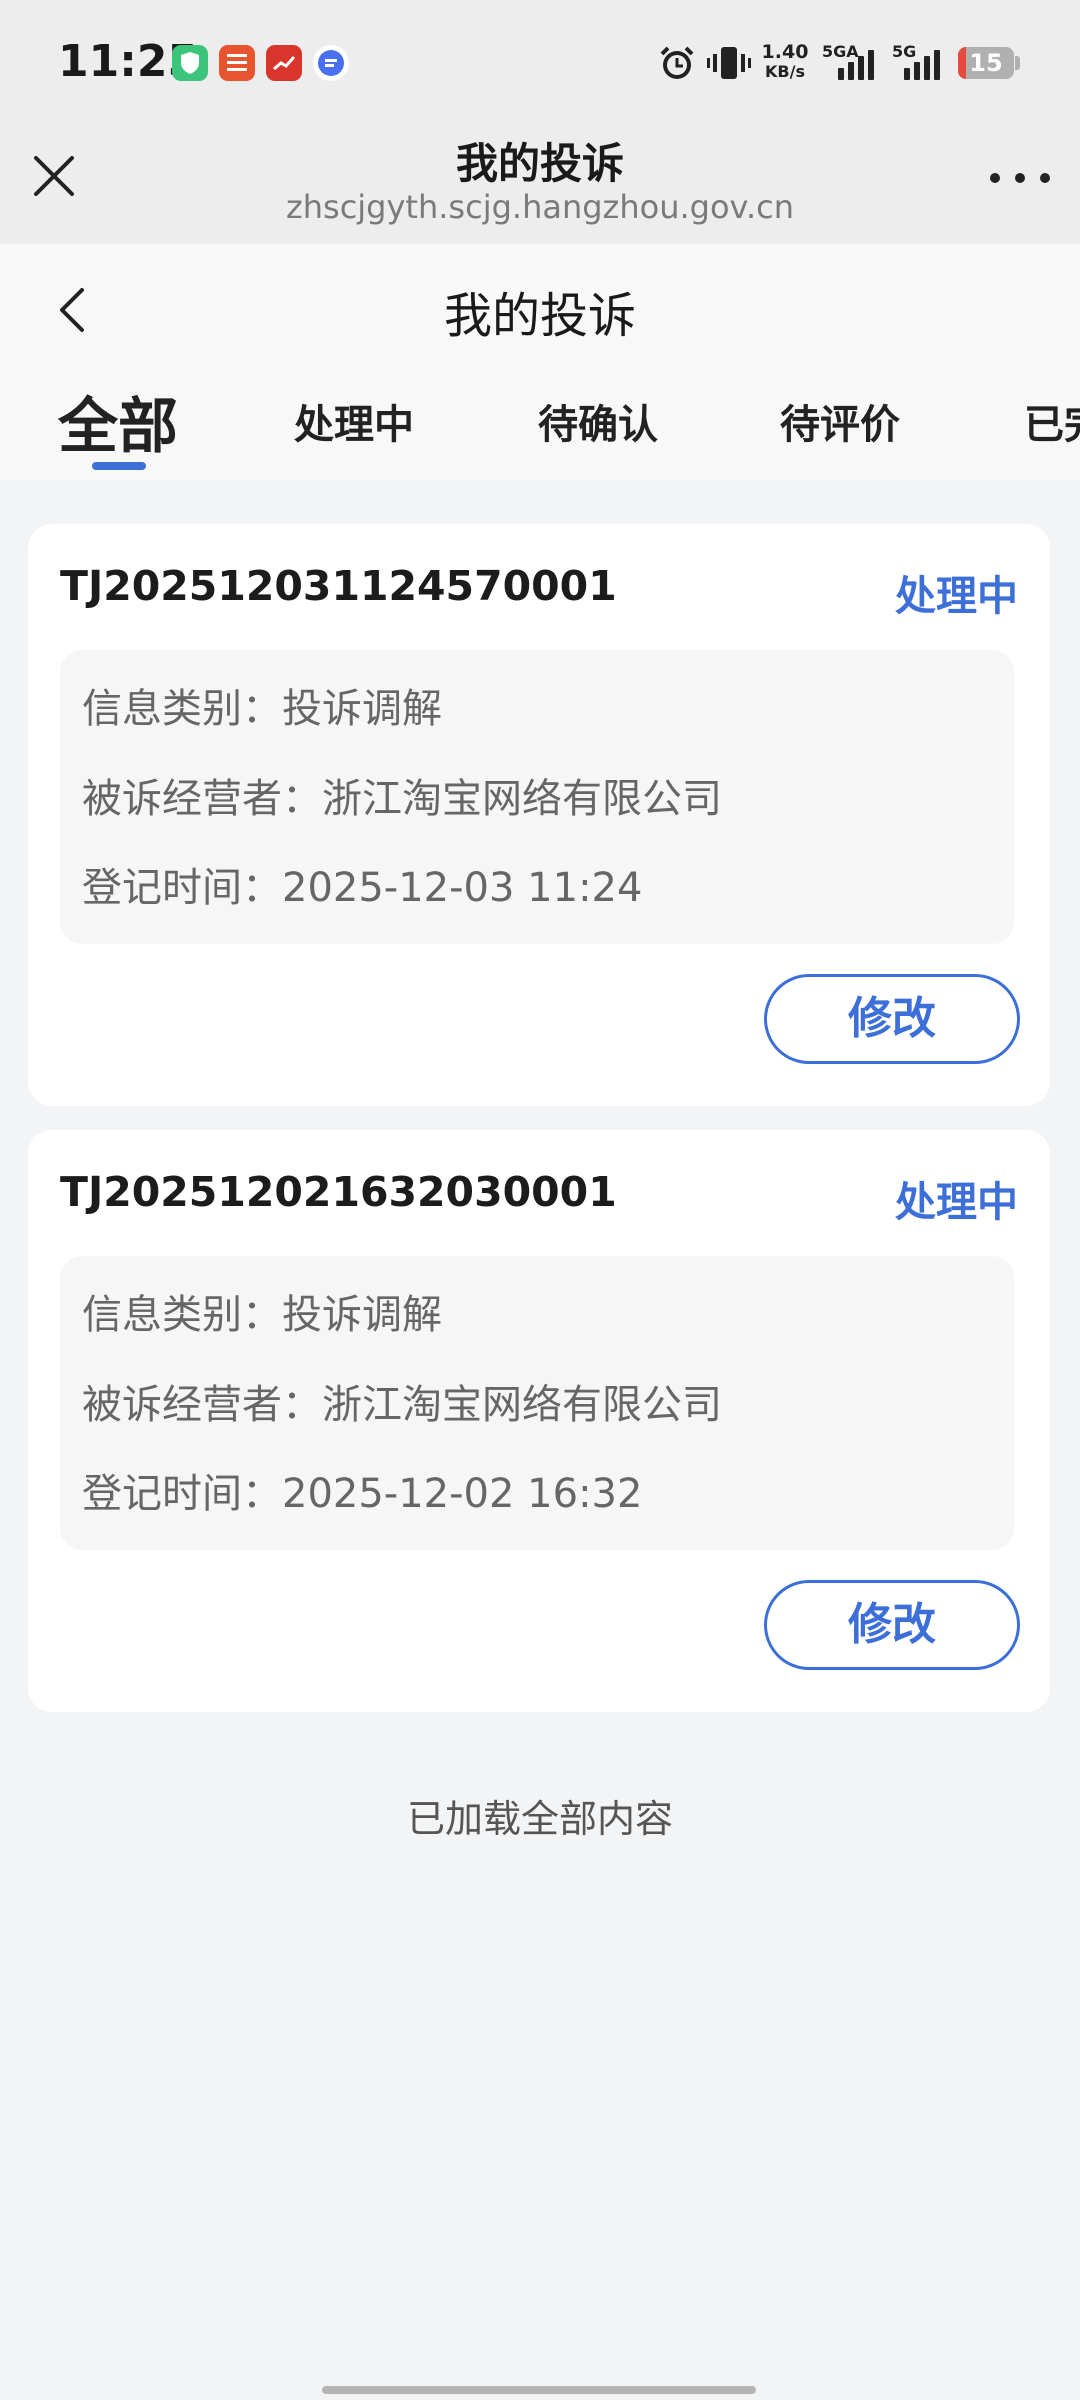 The image size is (1080, 2400). I want to click on tab-pending-confirm: 待确认, so click(598, 421).